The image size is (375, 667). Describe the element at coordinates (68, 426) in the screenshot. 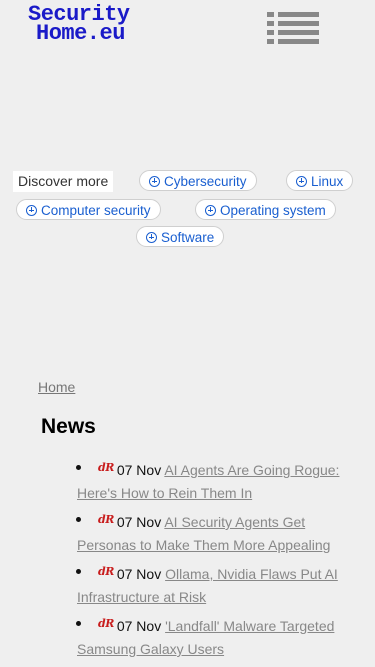

I see `news-heading: News` at that location.